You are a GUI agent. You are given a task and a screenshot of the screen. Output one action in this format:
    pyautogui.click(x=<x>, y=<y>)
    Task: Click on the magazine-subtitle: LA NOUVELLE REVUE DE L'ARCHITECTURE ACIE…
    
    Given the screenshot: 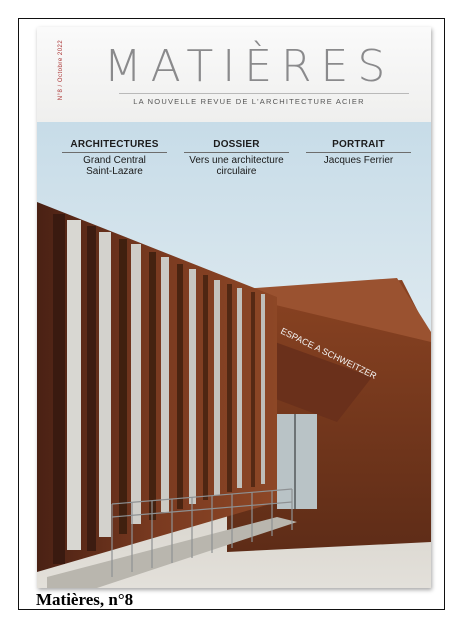 What is the action you would take?
    pyautogui.click(x=249, y=101)
    